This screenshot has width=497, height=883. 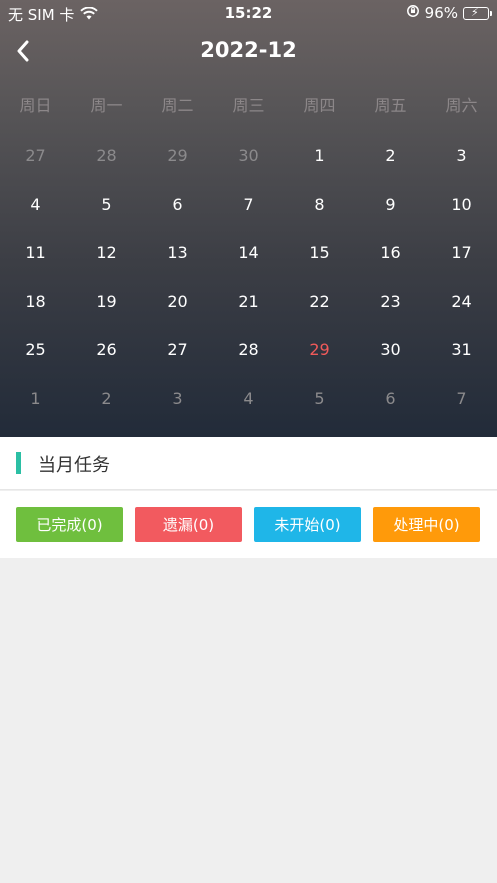 What do you see at coordinates (441, 13) in the screenshot?
I see `battery-percent: 96%` at bounding box center [441, 13].